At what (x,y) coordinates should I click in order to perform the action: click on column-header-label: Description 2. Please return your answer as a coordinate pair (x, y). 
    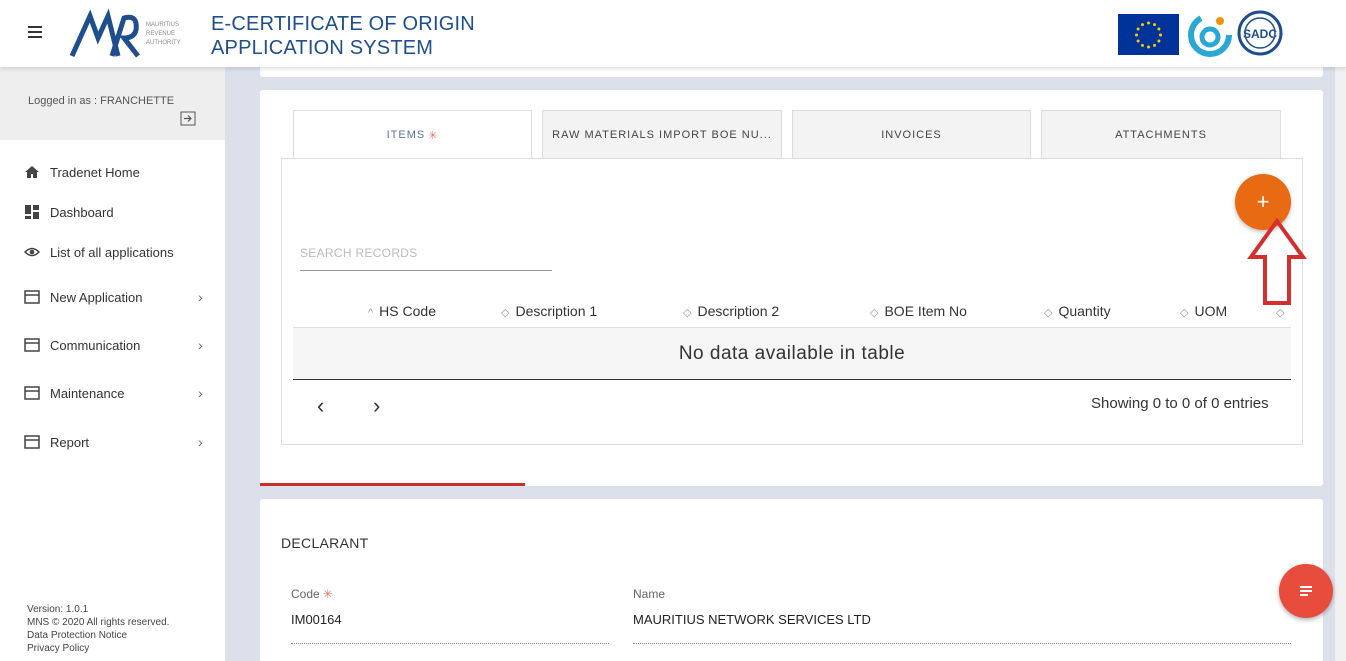
    Looking at the image, I should click on (738, 311).